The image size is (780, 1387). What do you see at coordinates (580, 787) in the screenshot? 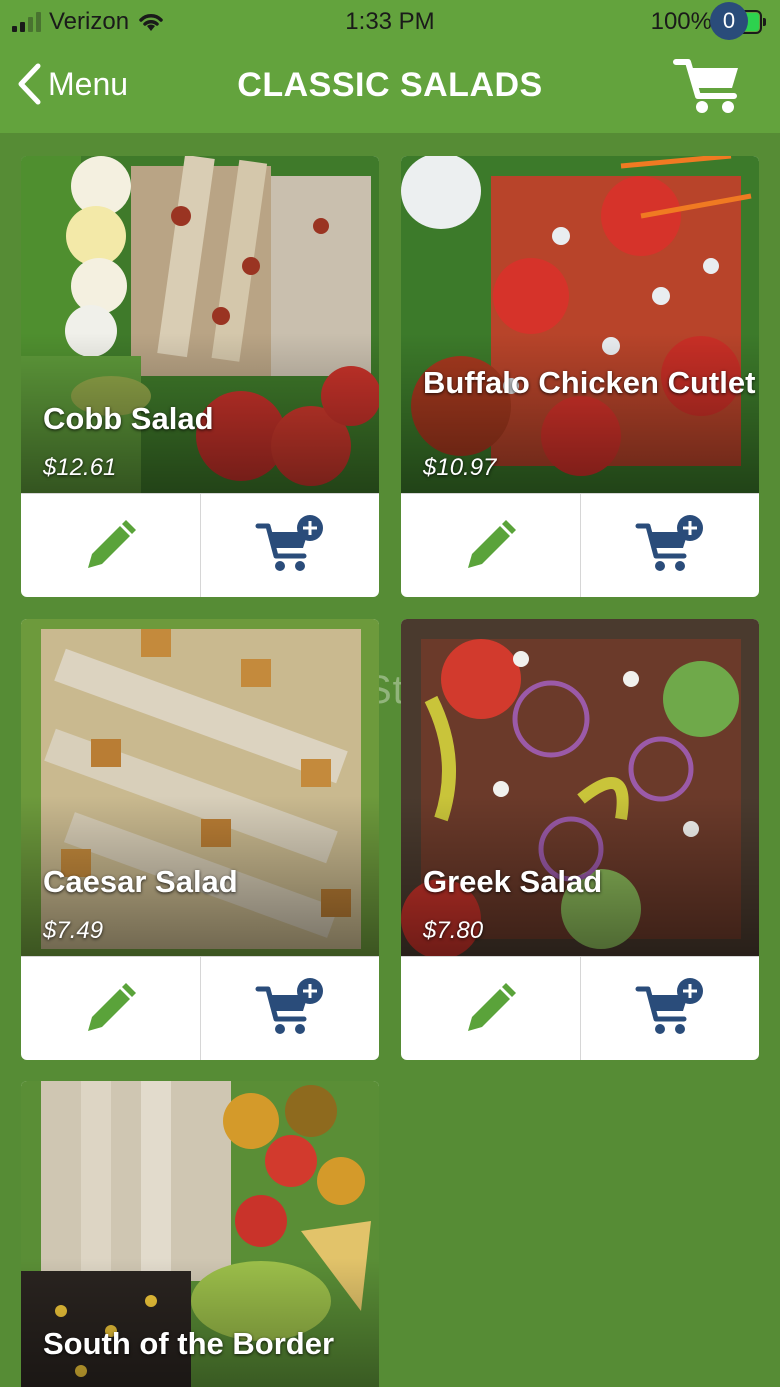
I see `item-photo: Greek Salad $7.80` at bounding box center [580, 787].